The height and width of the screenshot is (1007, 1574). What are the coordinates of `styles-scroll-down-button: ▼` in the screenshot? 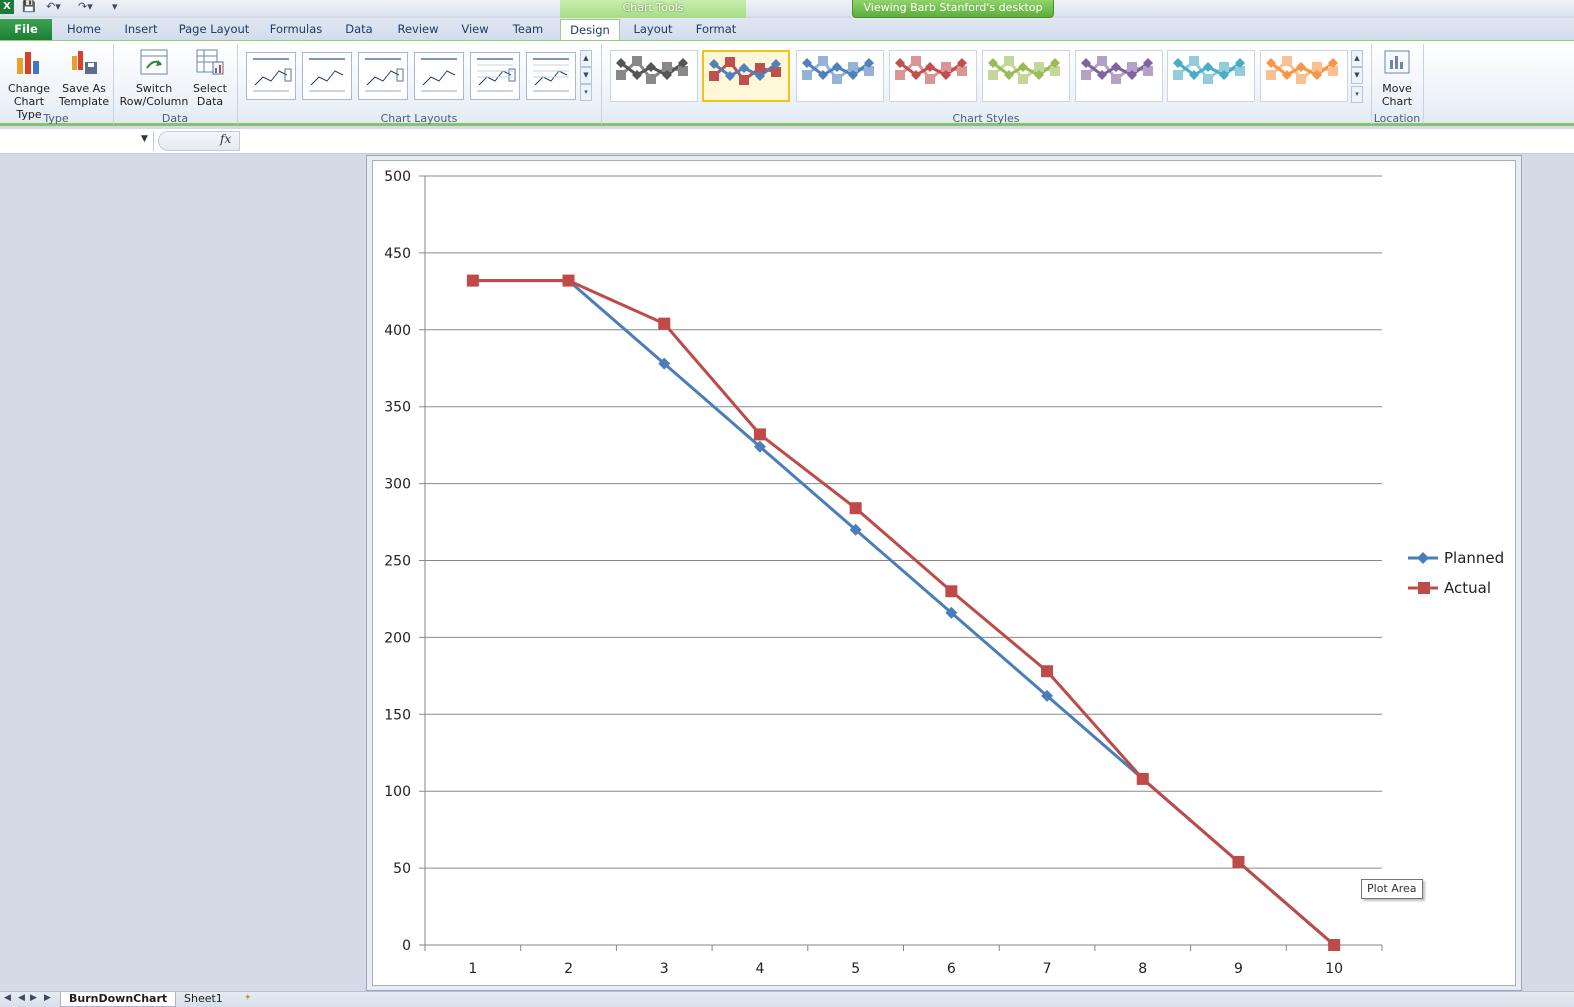 It's located at (1357, 75).